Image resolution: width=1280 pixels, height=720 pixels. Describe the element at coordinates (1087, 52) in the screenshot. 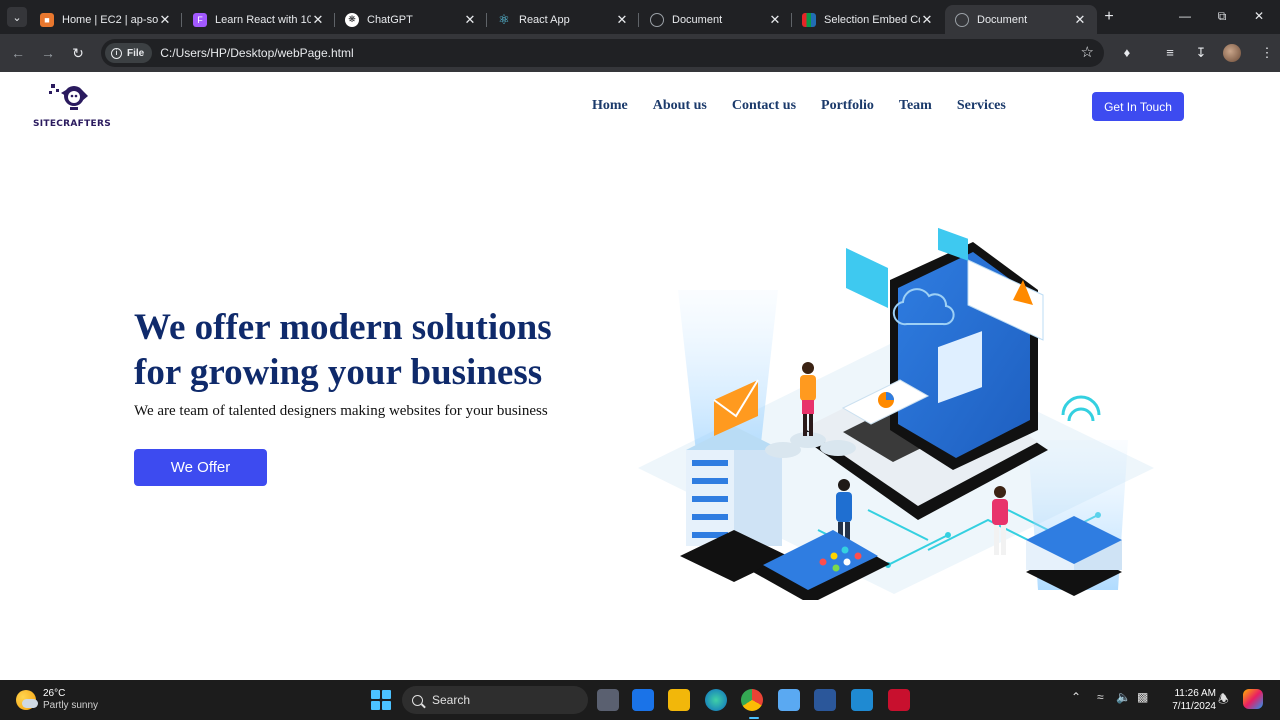

I see `bookmark-star-icon: ☆` at that location.